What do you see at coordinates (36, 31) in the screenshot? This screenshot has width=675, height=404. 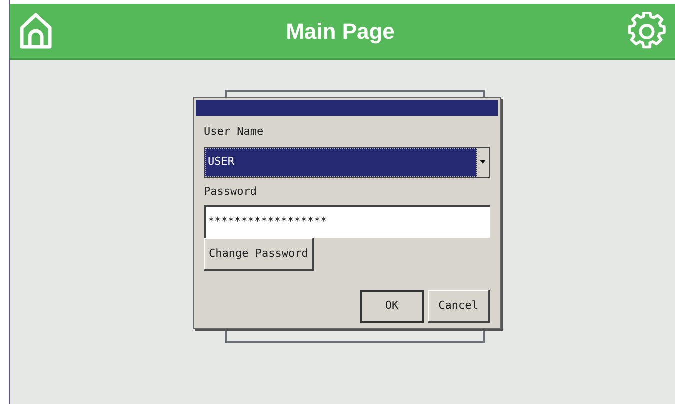 I see `home-icon` at bounding box center [36, 31].